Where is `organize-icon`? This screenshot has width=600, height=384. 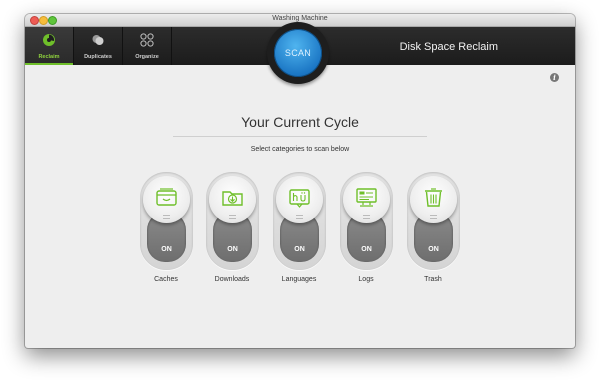
organize-icon is located at coordinates (147, 40).